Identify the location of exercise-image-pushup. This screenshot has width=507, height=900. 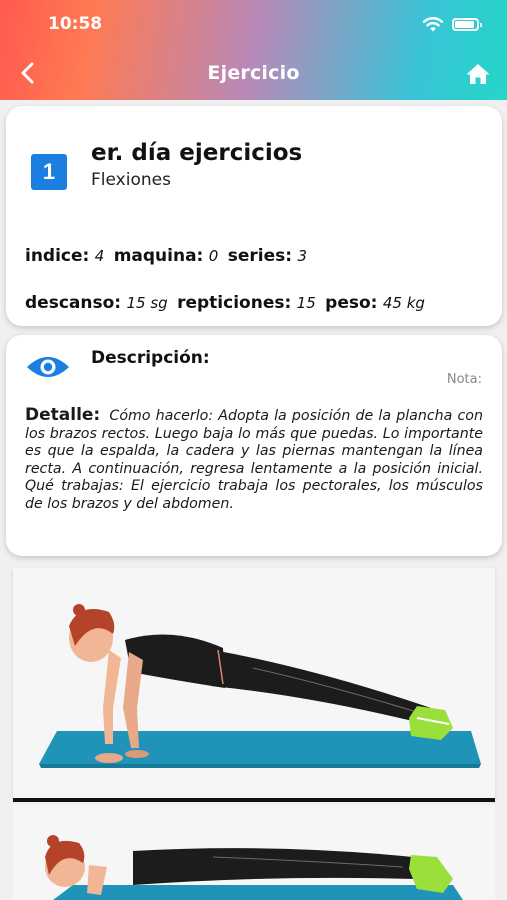
(254, 852).